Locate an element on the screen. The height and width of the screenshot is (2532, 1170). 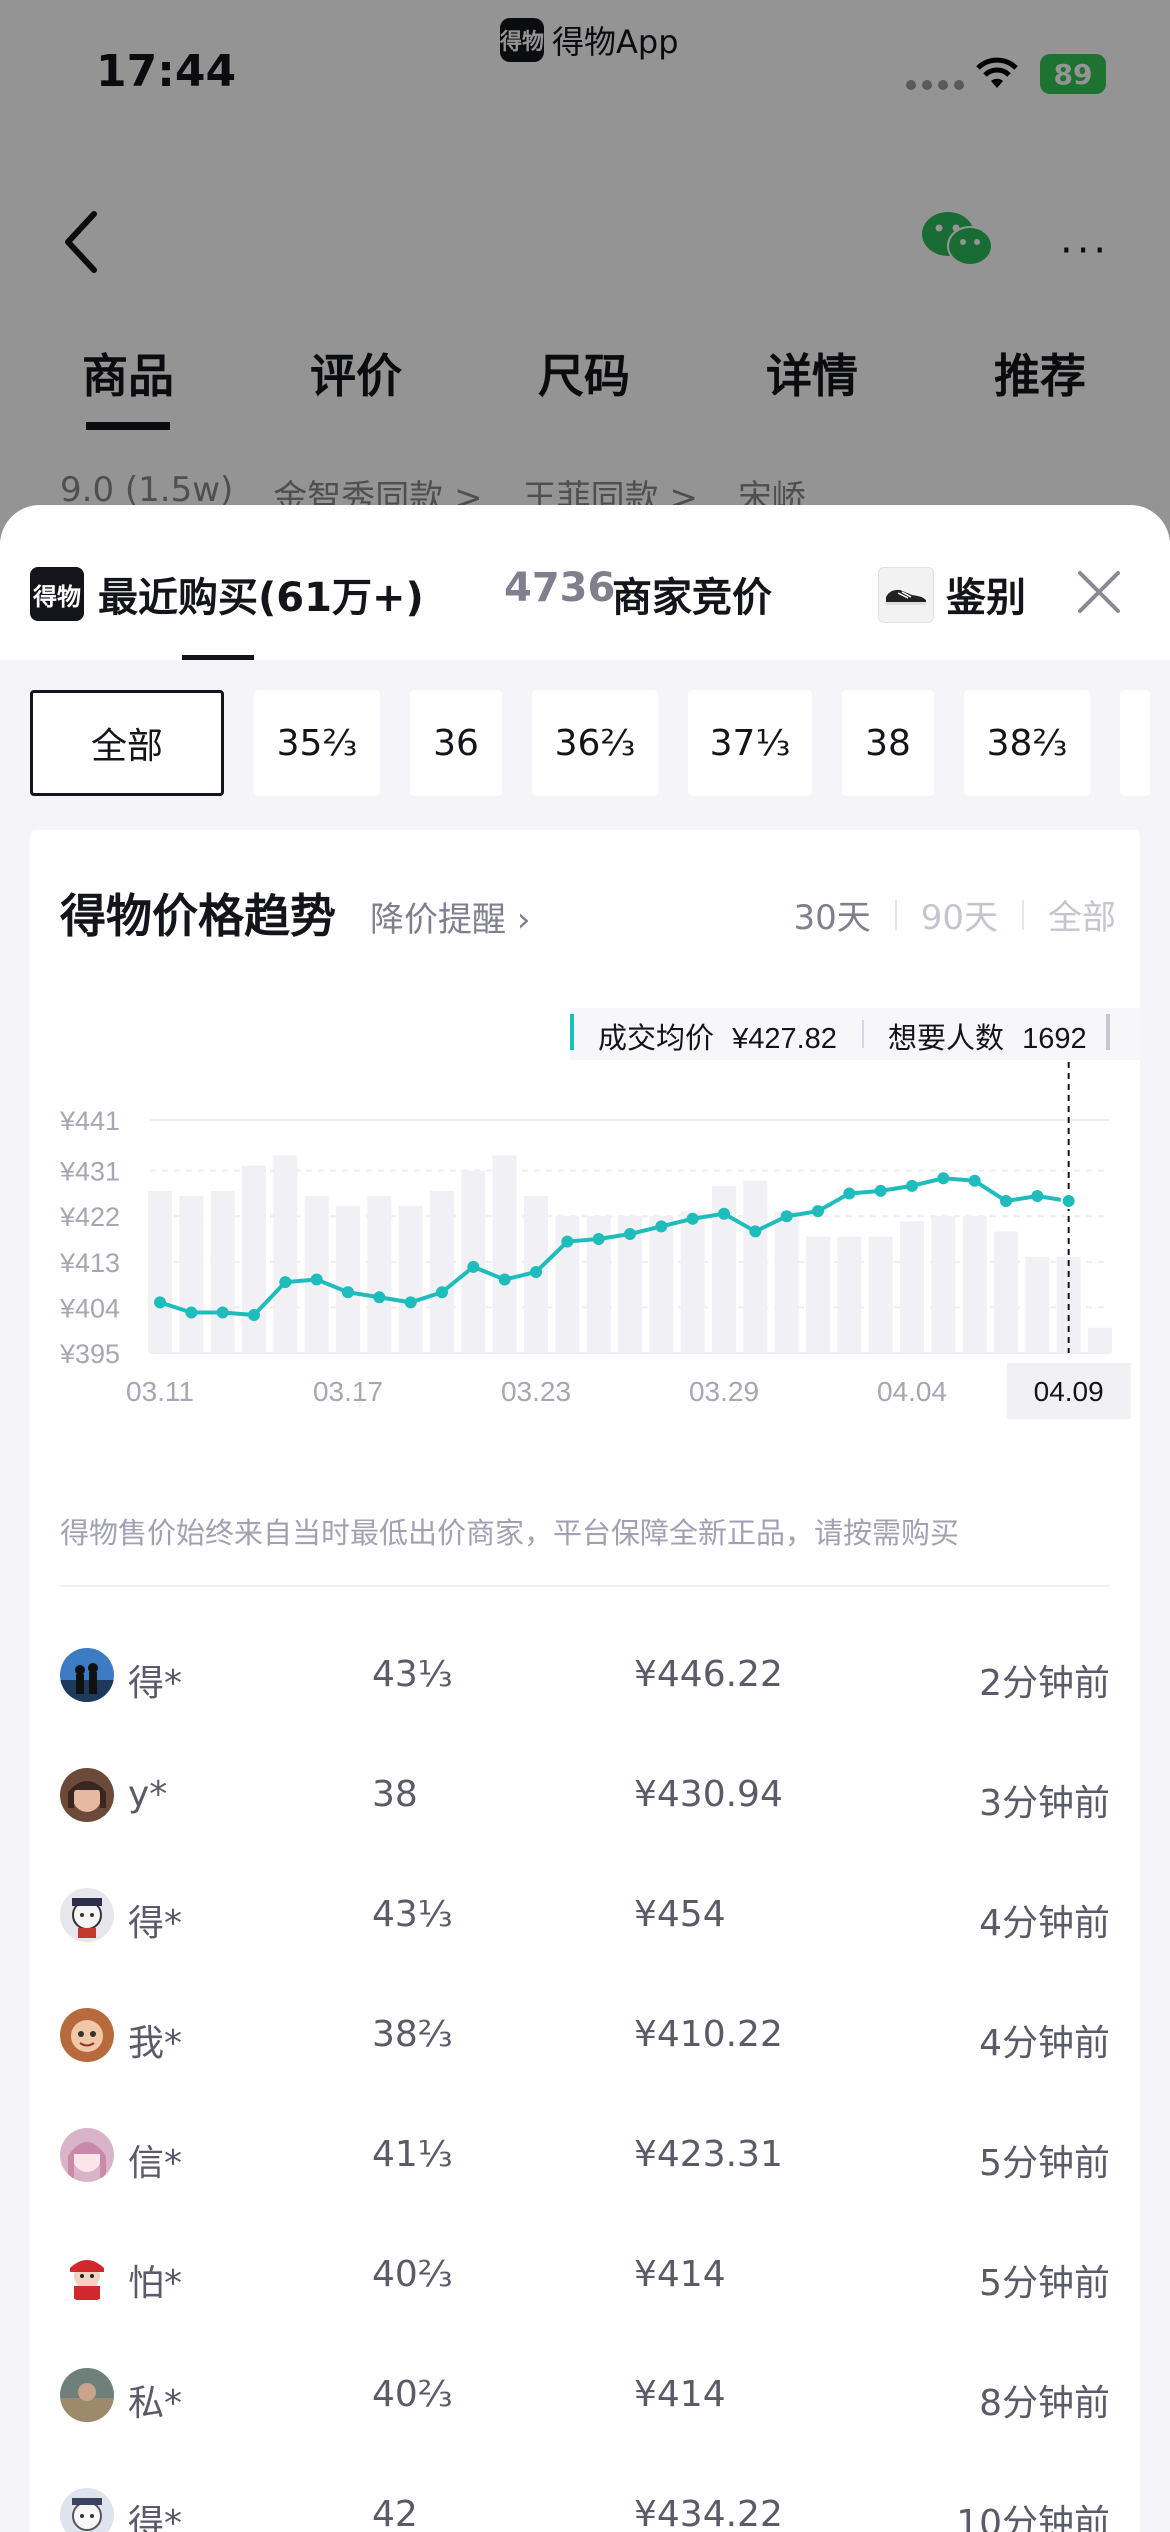
range-tab-90d: 90天 is located at coordinates (959, 914).